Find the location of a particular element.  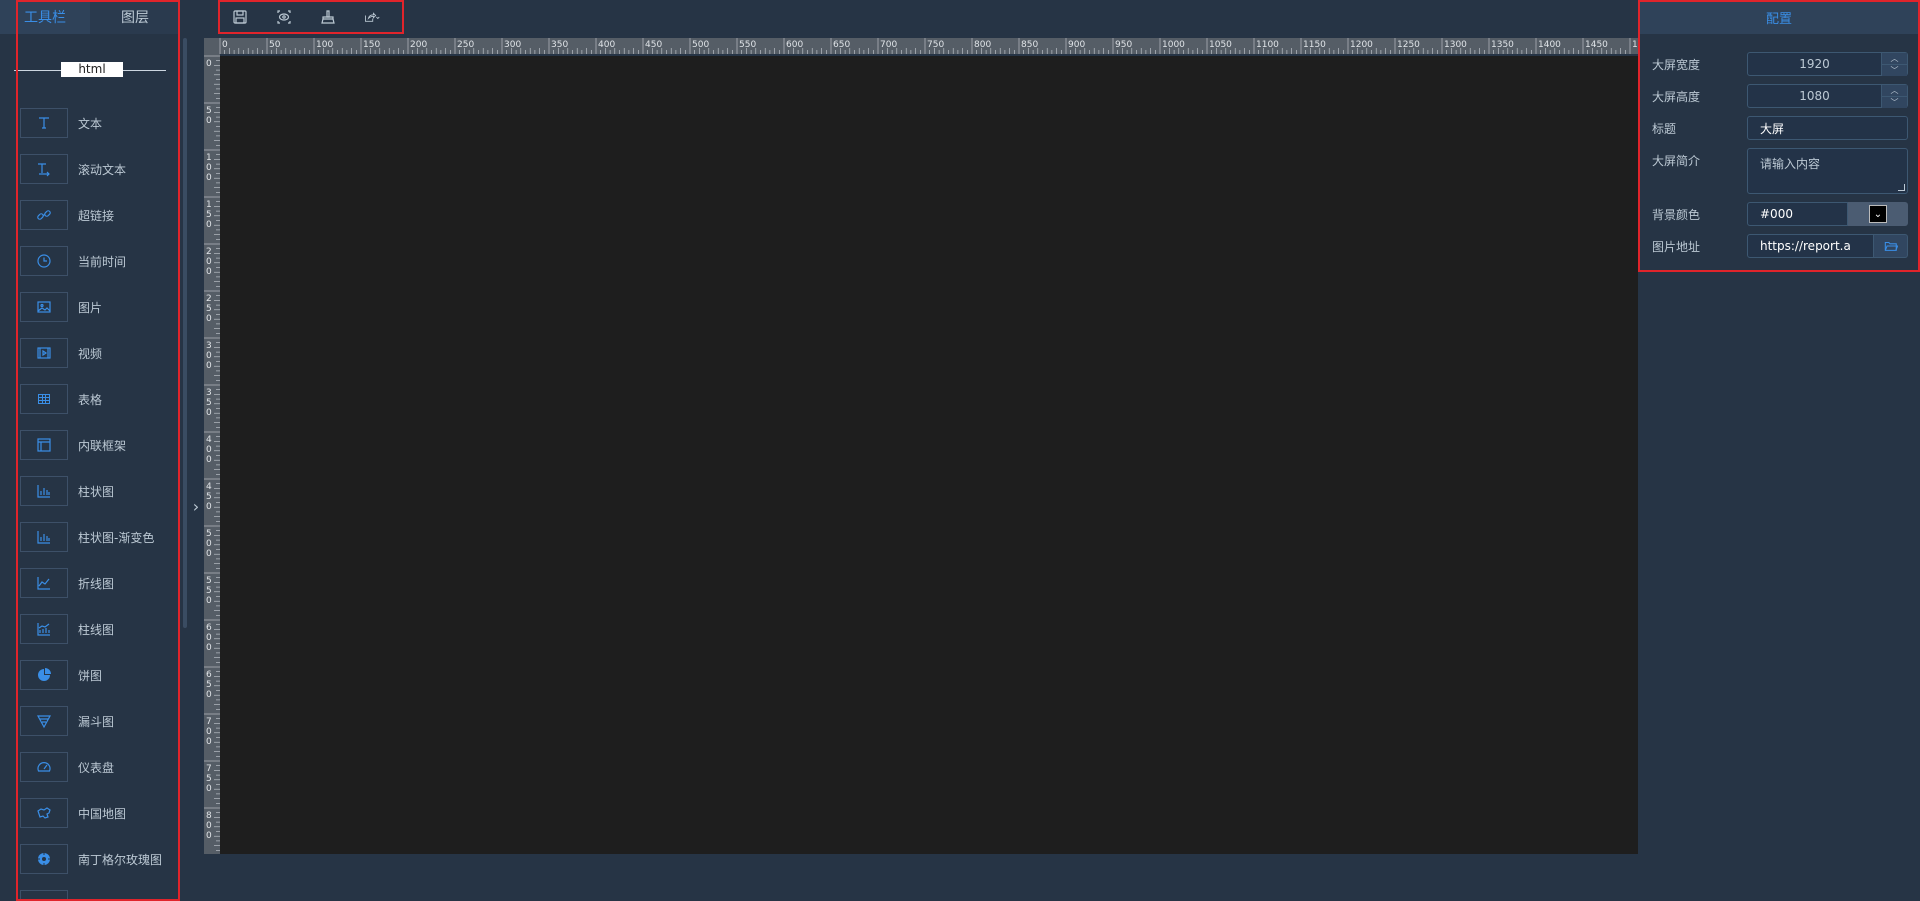

resize-grip-icon is located at coordinates (1901, 187).